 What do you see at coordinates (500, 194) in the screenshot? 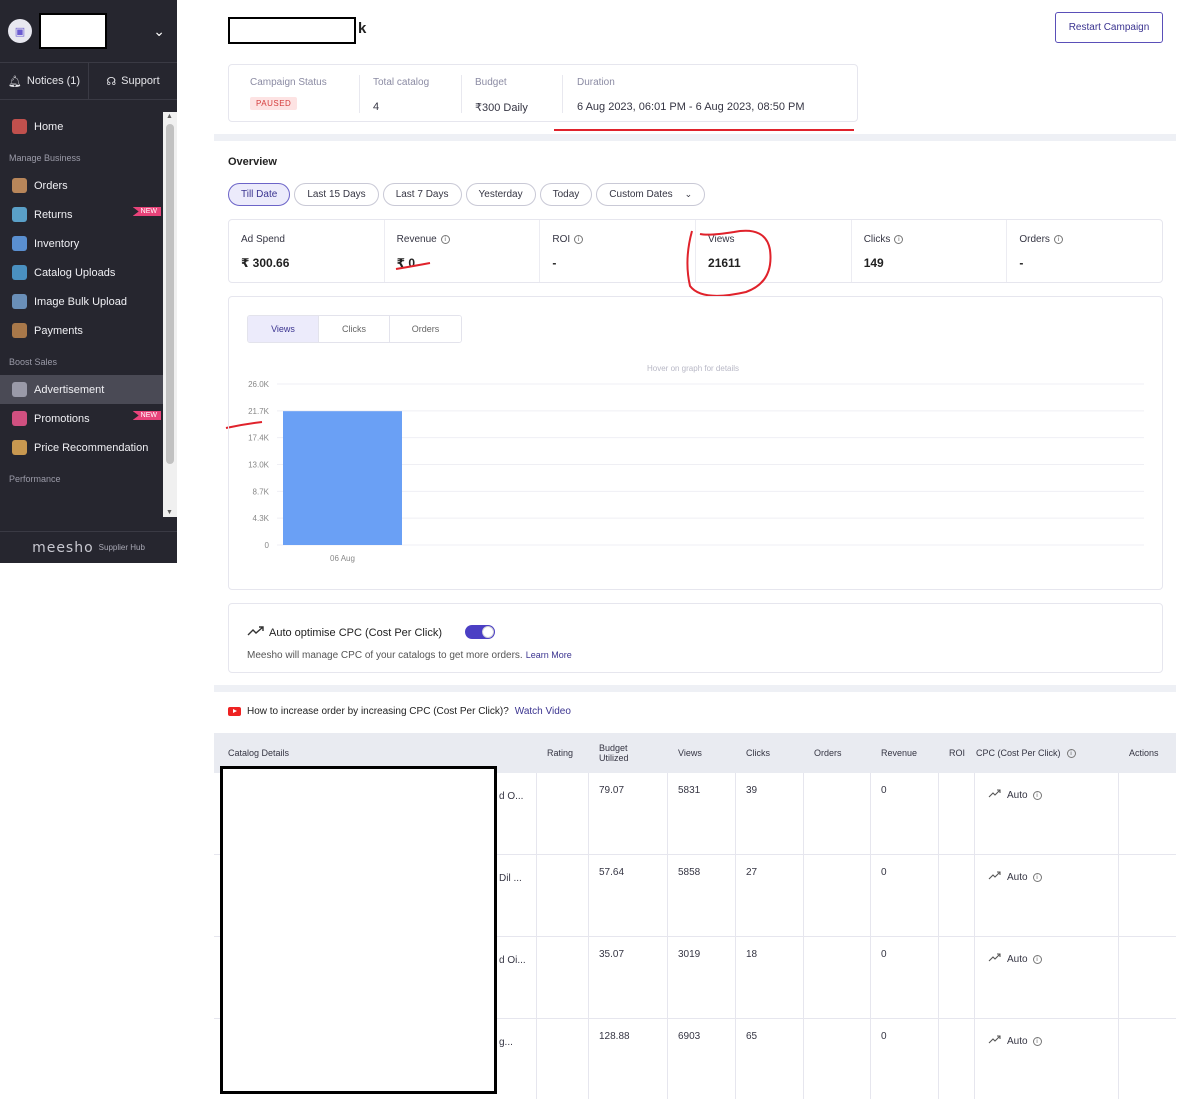
I see `filter-pill-yesterday: Yesterday` at bounding box center [500, 194].